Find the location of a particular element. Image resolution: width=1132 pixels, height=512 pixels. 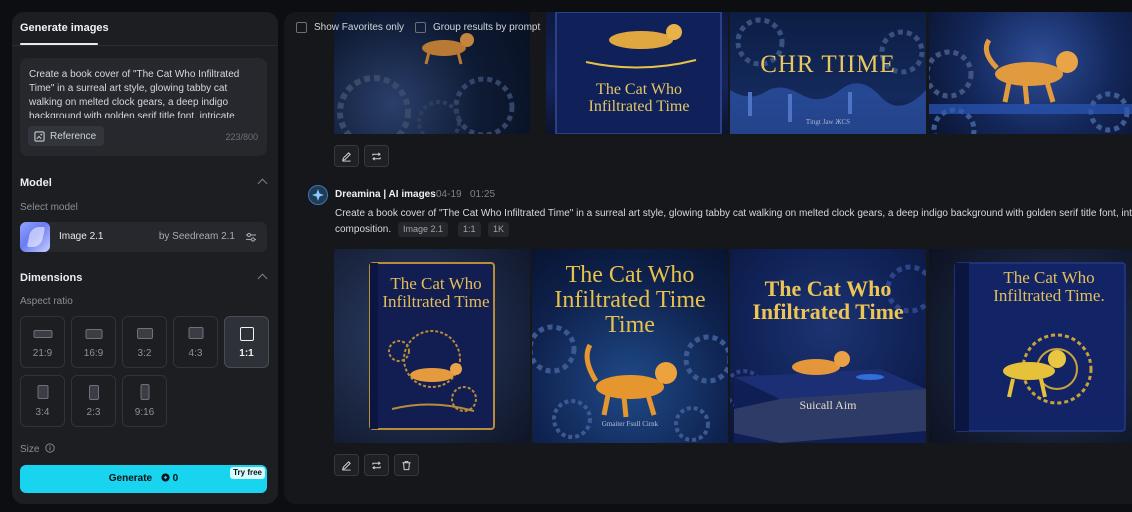

ratio-label: 21:9 is located at coordinates (42, 353).